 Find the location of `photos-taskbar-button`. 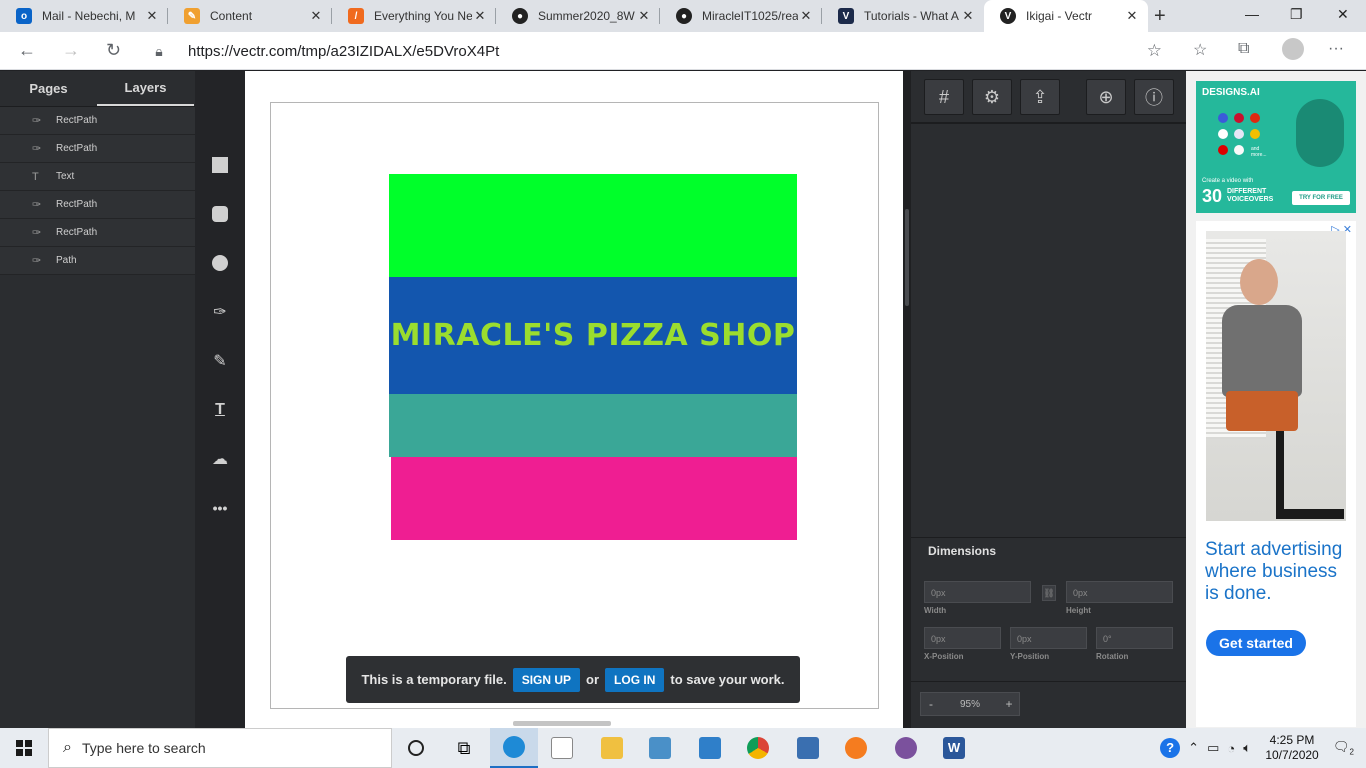

photos-taskbar-button is located at coordinates (660, 748).